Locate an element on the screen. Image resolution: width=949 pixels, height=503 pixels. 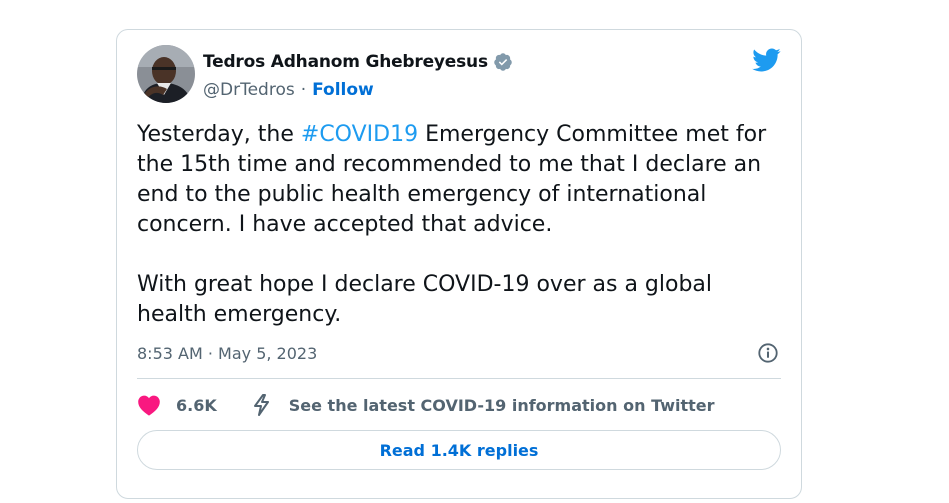
verified-badge-icon is located at coordinates (503, 62).